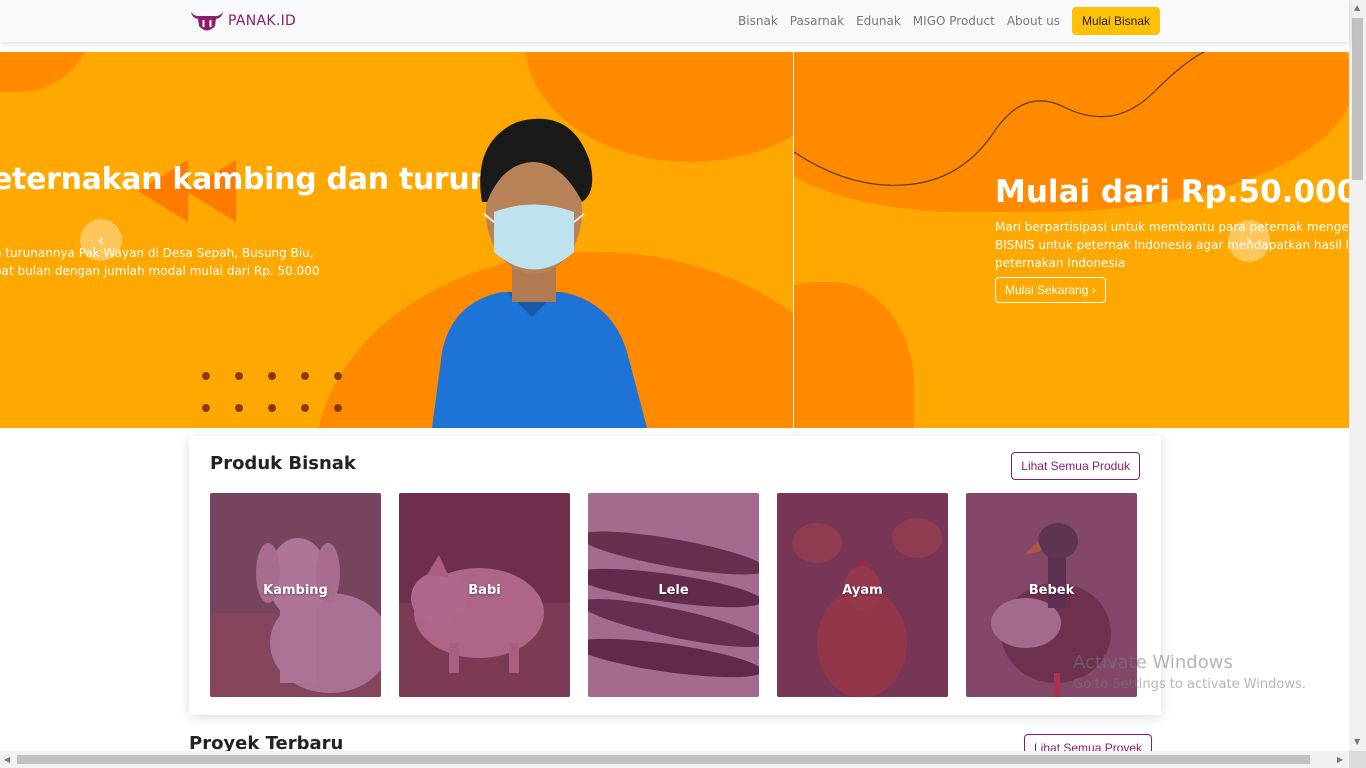 The height and width of the screenshot is (768, 1366). I want to click on activate-windows-title: Activate Windows, so click(1153, 662).